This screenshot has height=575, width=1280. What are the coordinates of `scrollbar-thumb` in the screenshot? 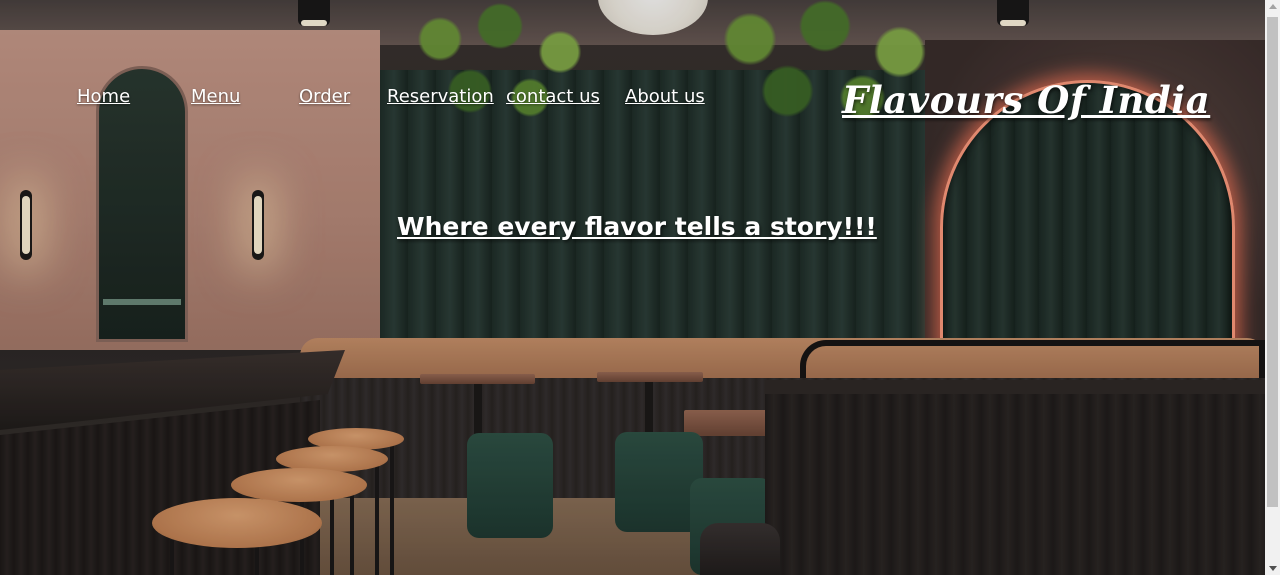 It's located at (1272, 262).